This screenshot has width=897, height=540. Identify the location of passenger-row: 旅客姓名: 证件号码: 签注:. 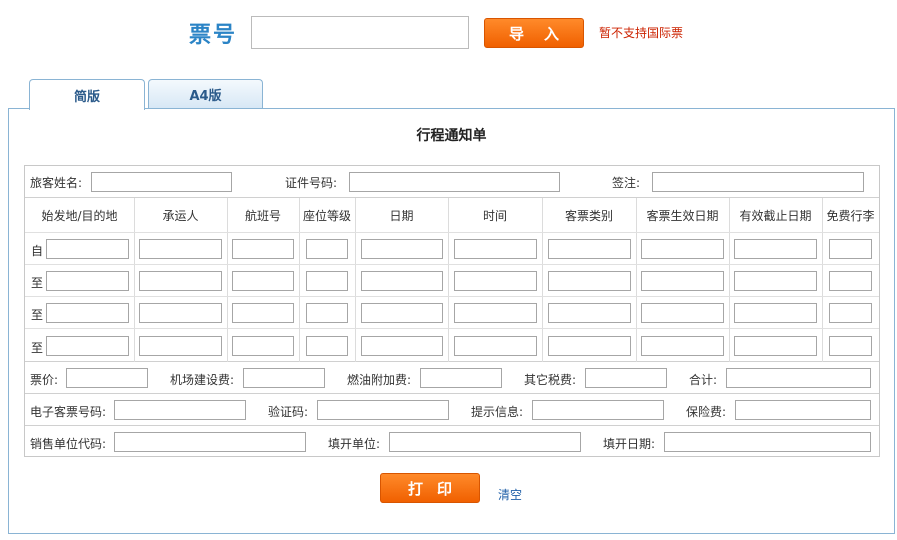
(452, 182).